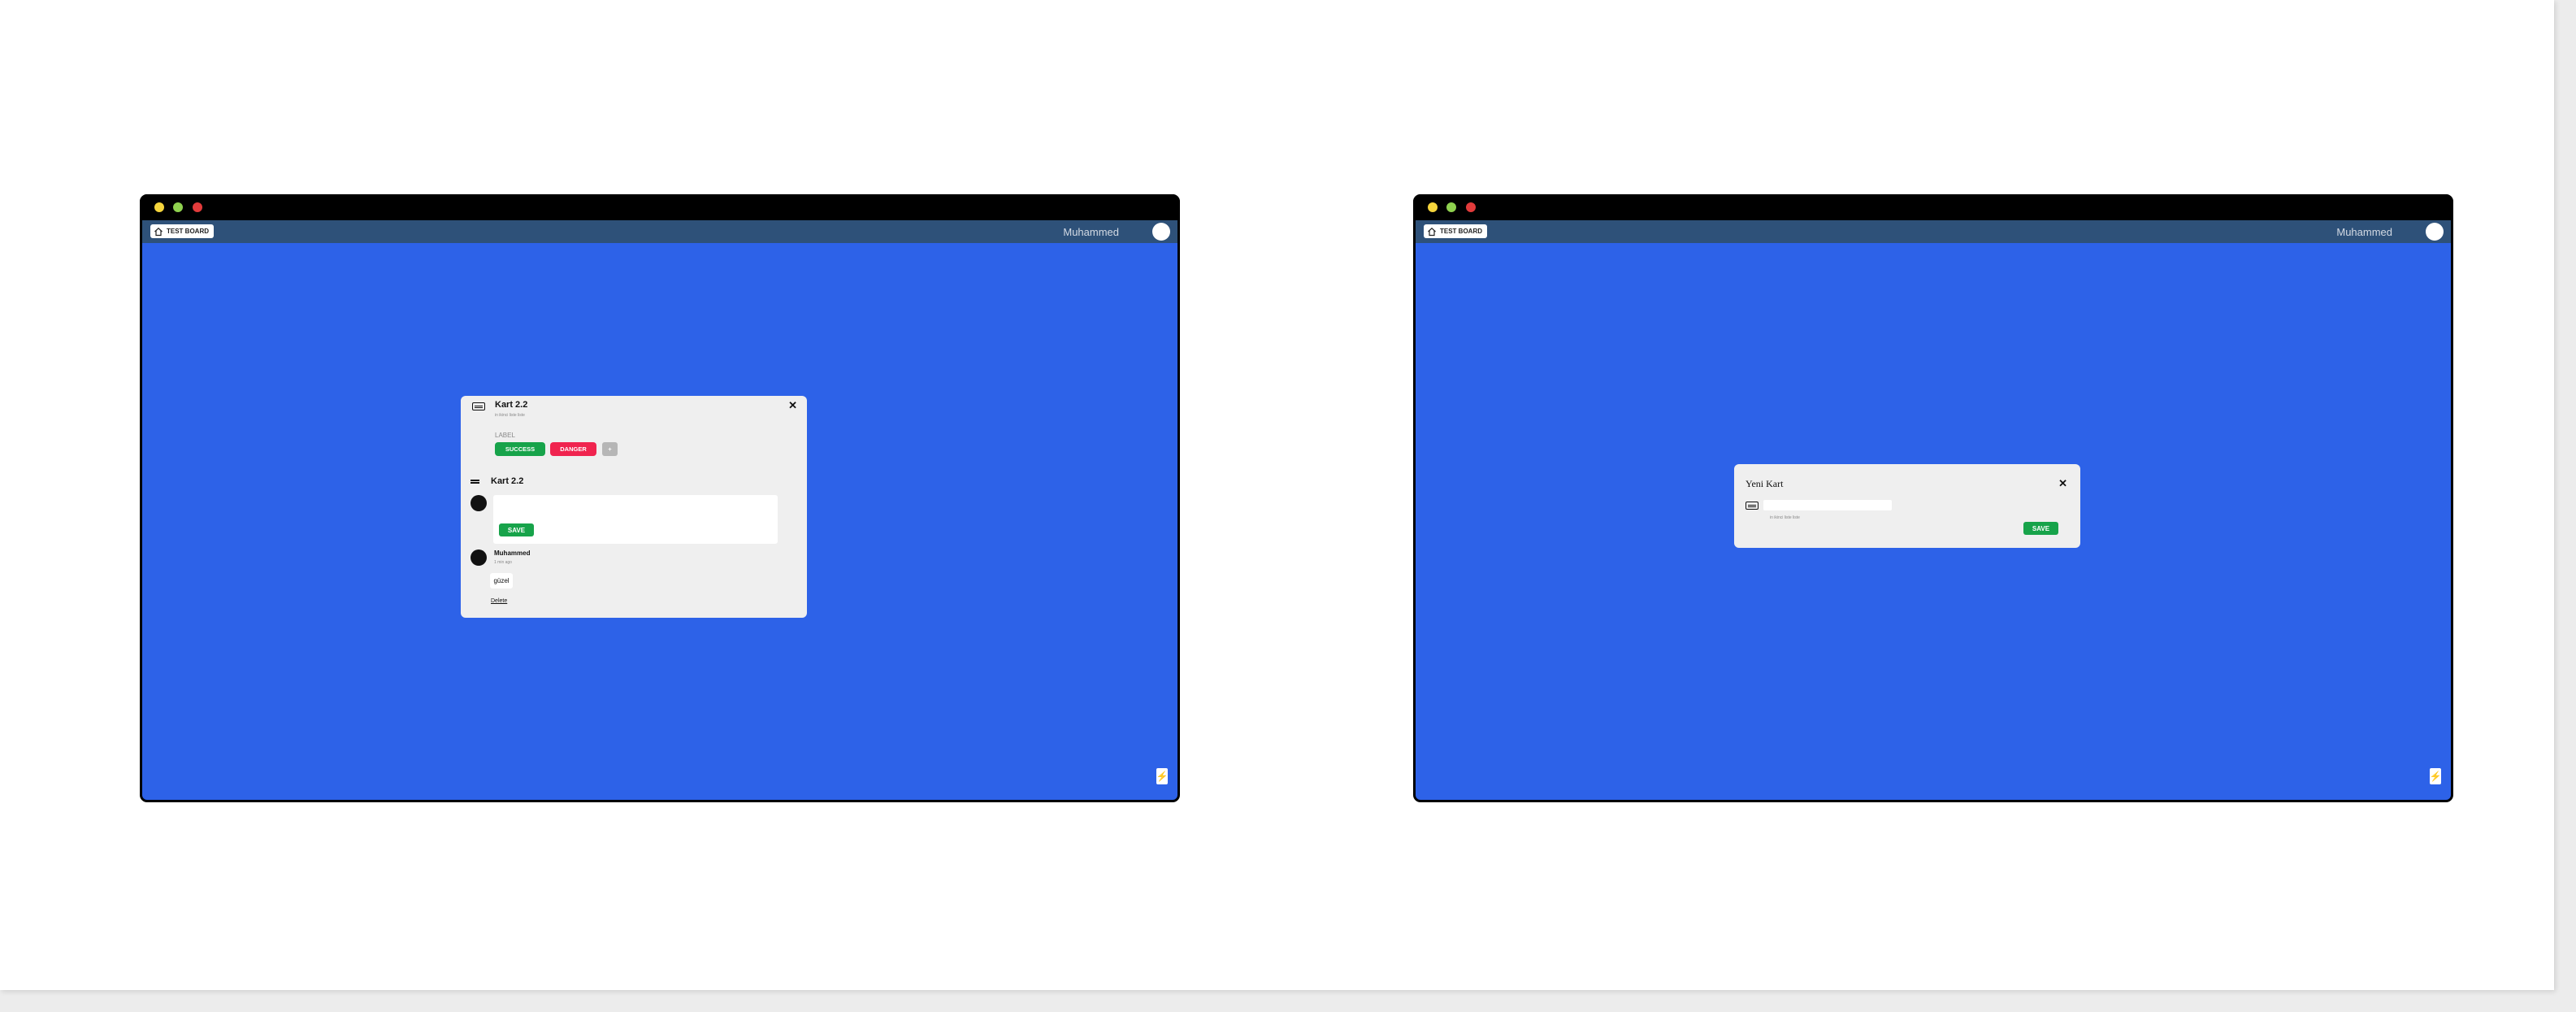 This screenshot has height=1012, width=2576. What do you see at coordinates (1765, 483) in the screenshot?
I see `new-card-title: Yeni Kart` at bounding box center [1765, 483].